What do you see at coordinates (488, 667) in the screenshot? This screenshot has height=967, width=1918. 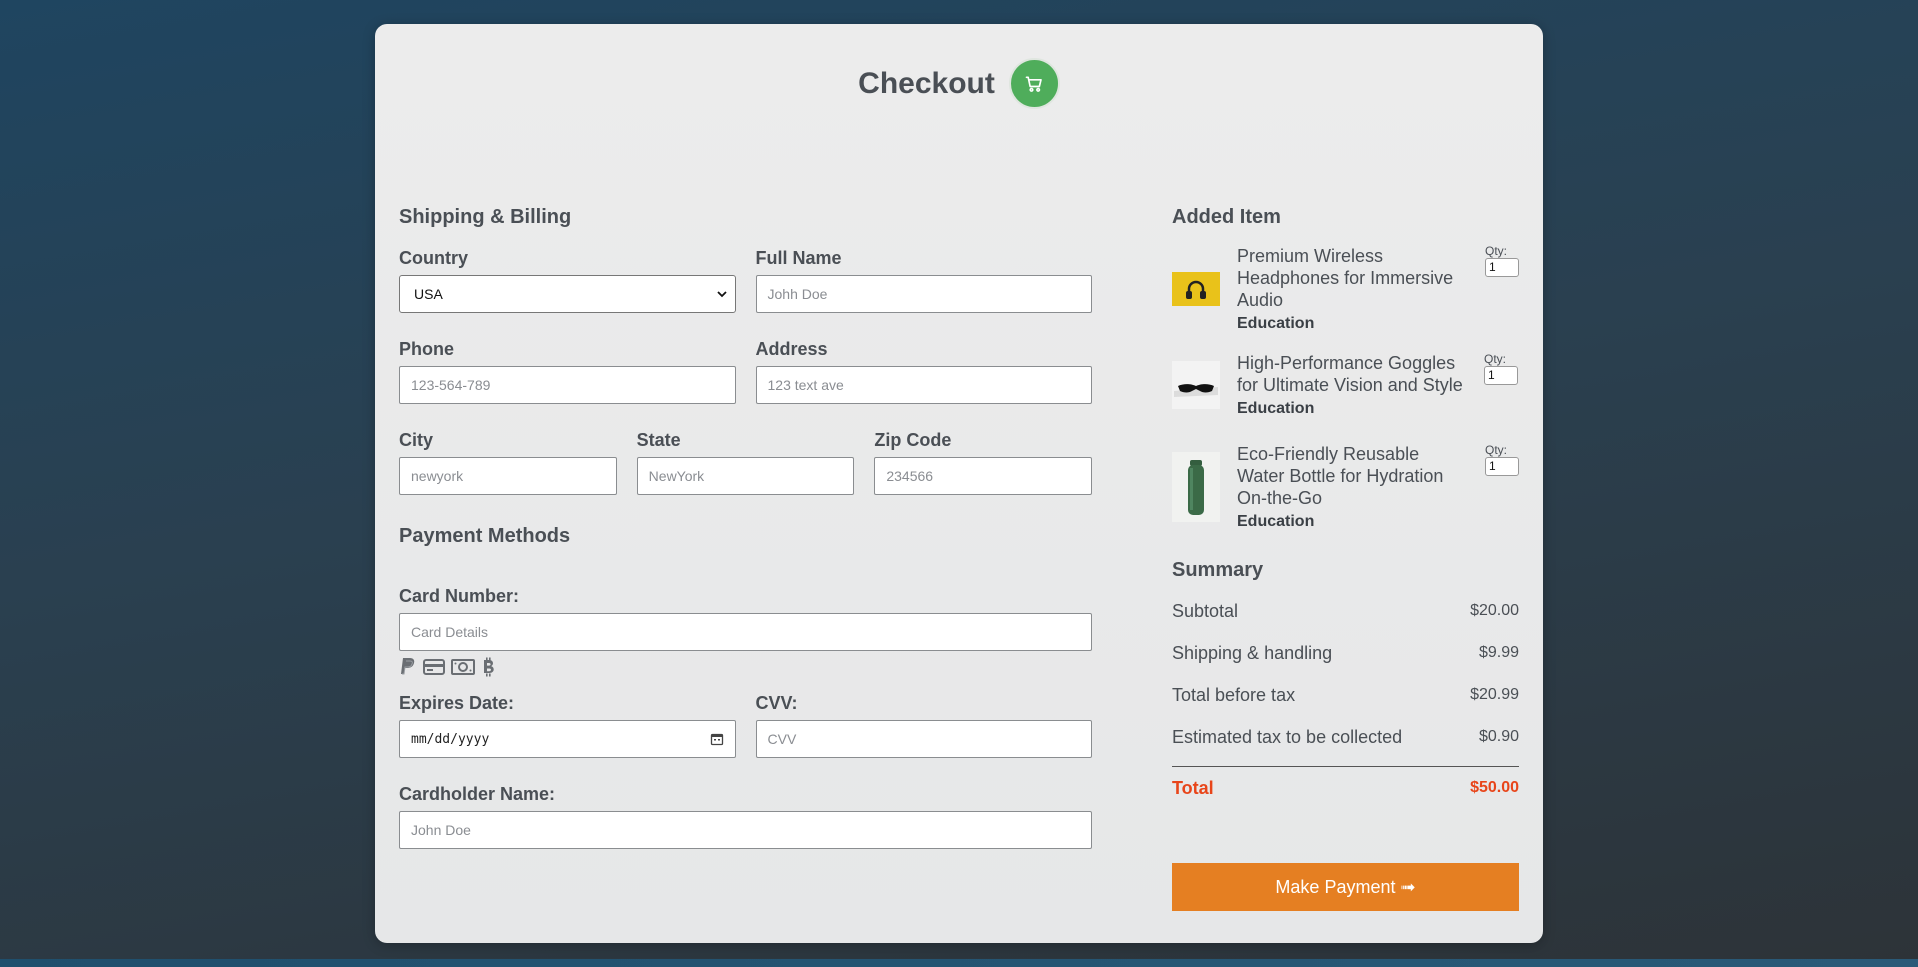 I see `bitcoin-icon` at bounding box center [488, 667].